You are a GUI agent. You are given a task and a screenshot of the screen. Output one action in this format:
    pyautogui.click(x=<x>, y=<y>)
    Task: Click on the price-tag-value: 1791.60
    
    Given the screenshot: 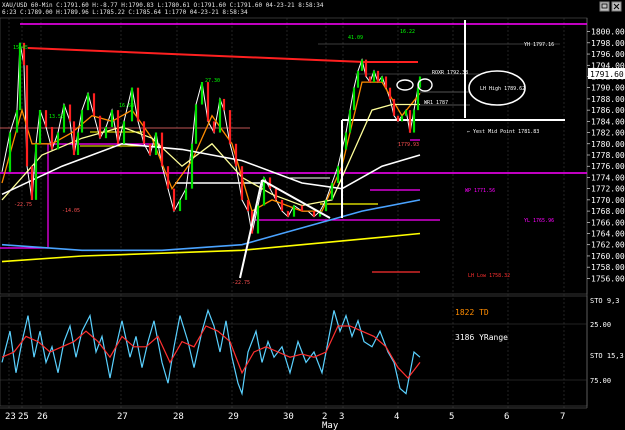 What is the action you would take?
    pyautogui.click(x=607, y=74)
    